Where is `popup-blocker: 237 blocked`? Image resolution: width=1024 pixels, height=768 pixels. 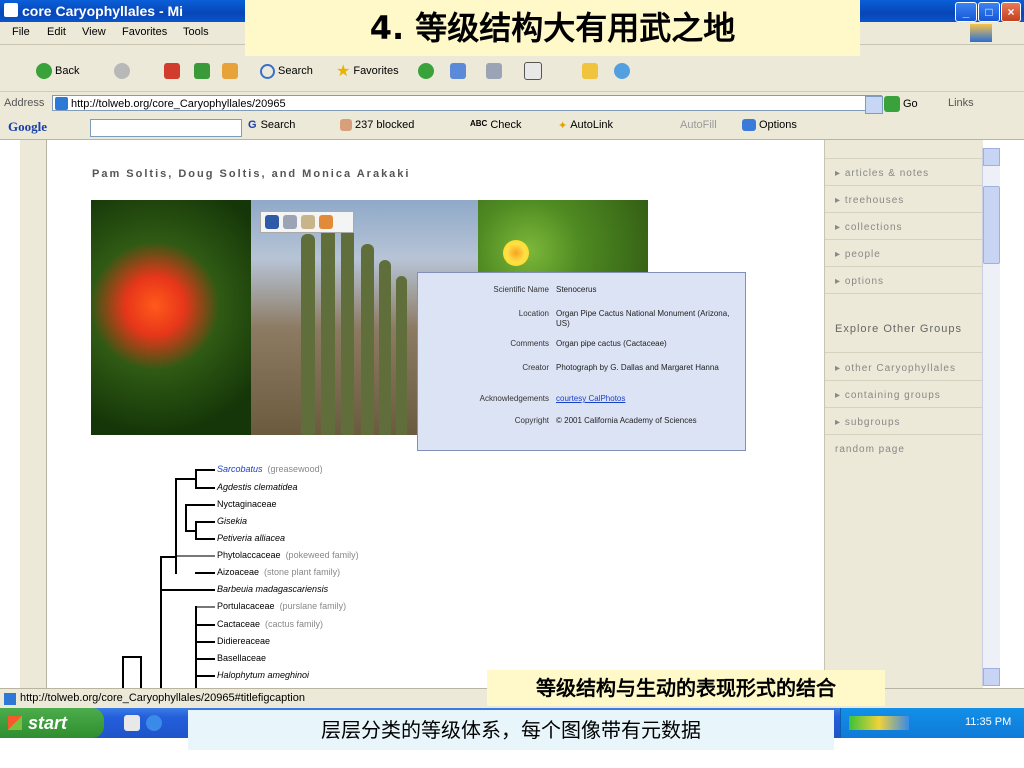 popup-blocker: 237 blocked is located at coordinates (377, 125).